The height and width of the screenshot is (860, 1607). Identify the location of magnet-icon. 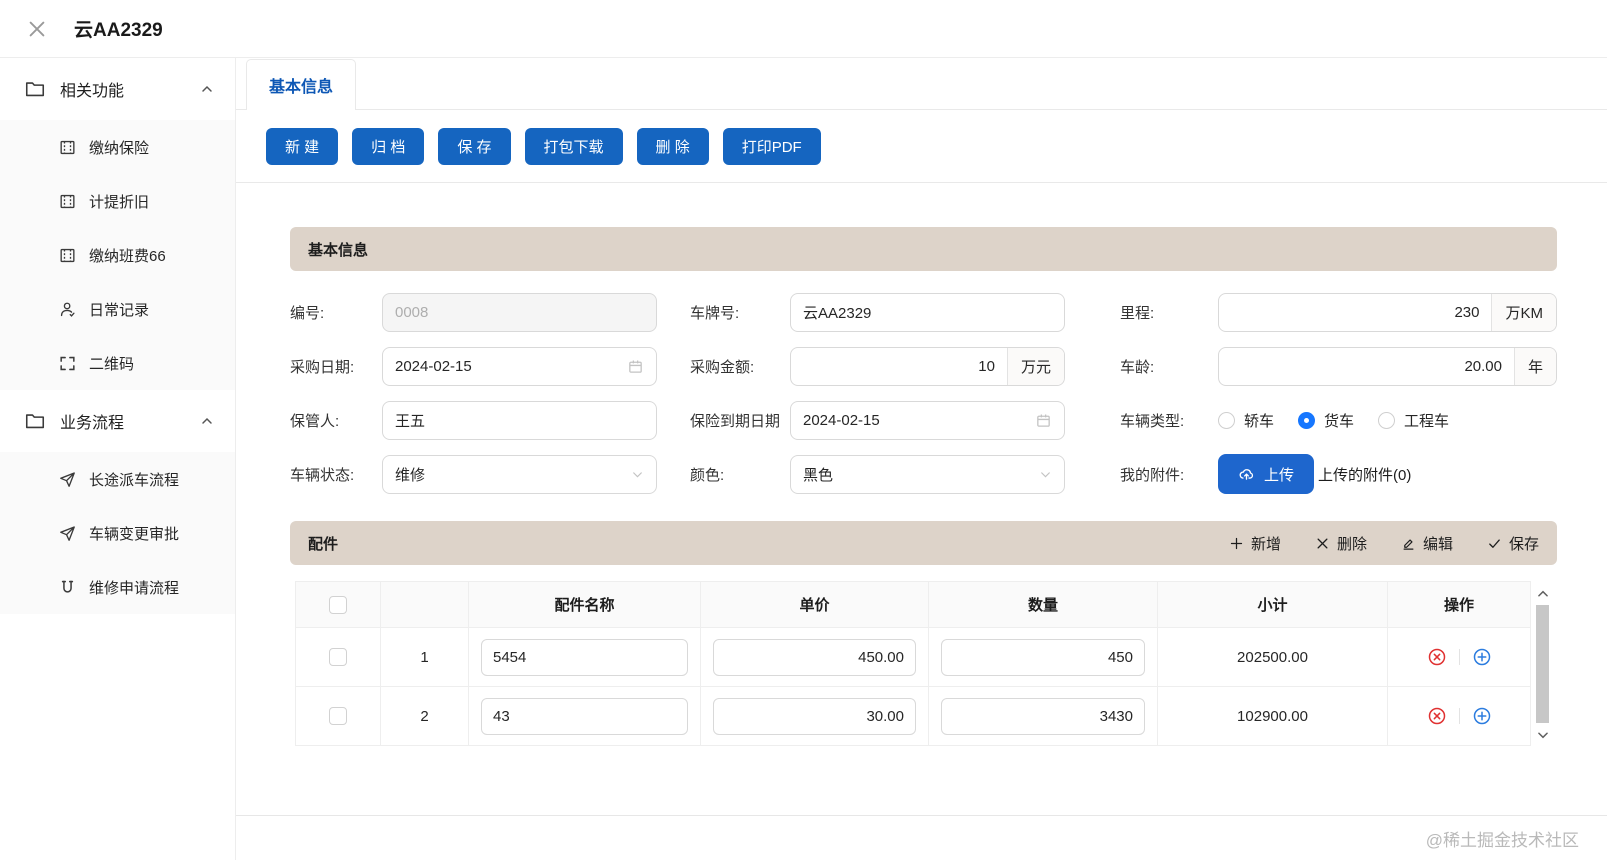
(67, 587).